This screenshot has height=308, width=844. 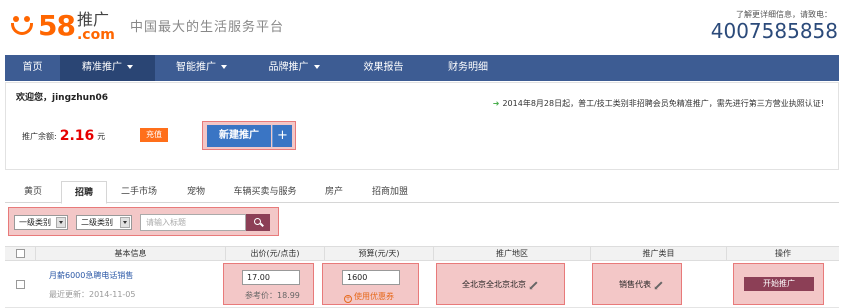 I want to click on category1-select: 一级类别, so click(x=41, y=222).